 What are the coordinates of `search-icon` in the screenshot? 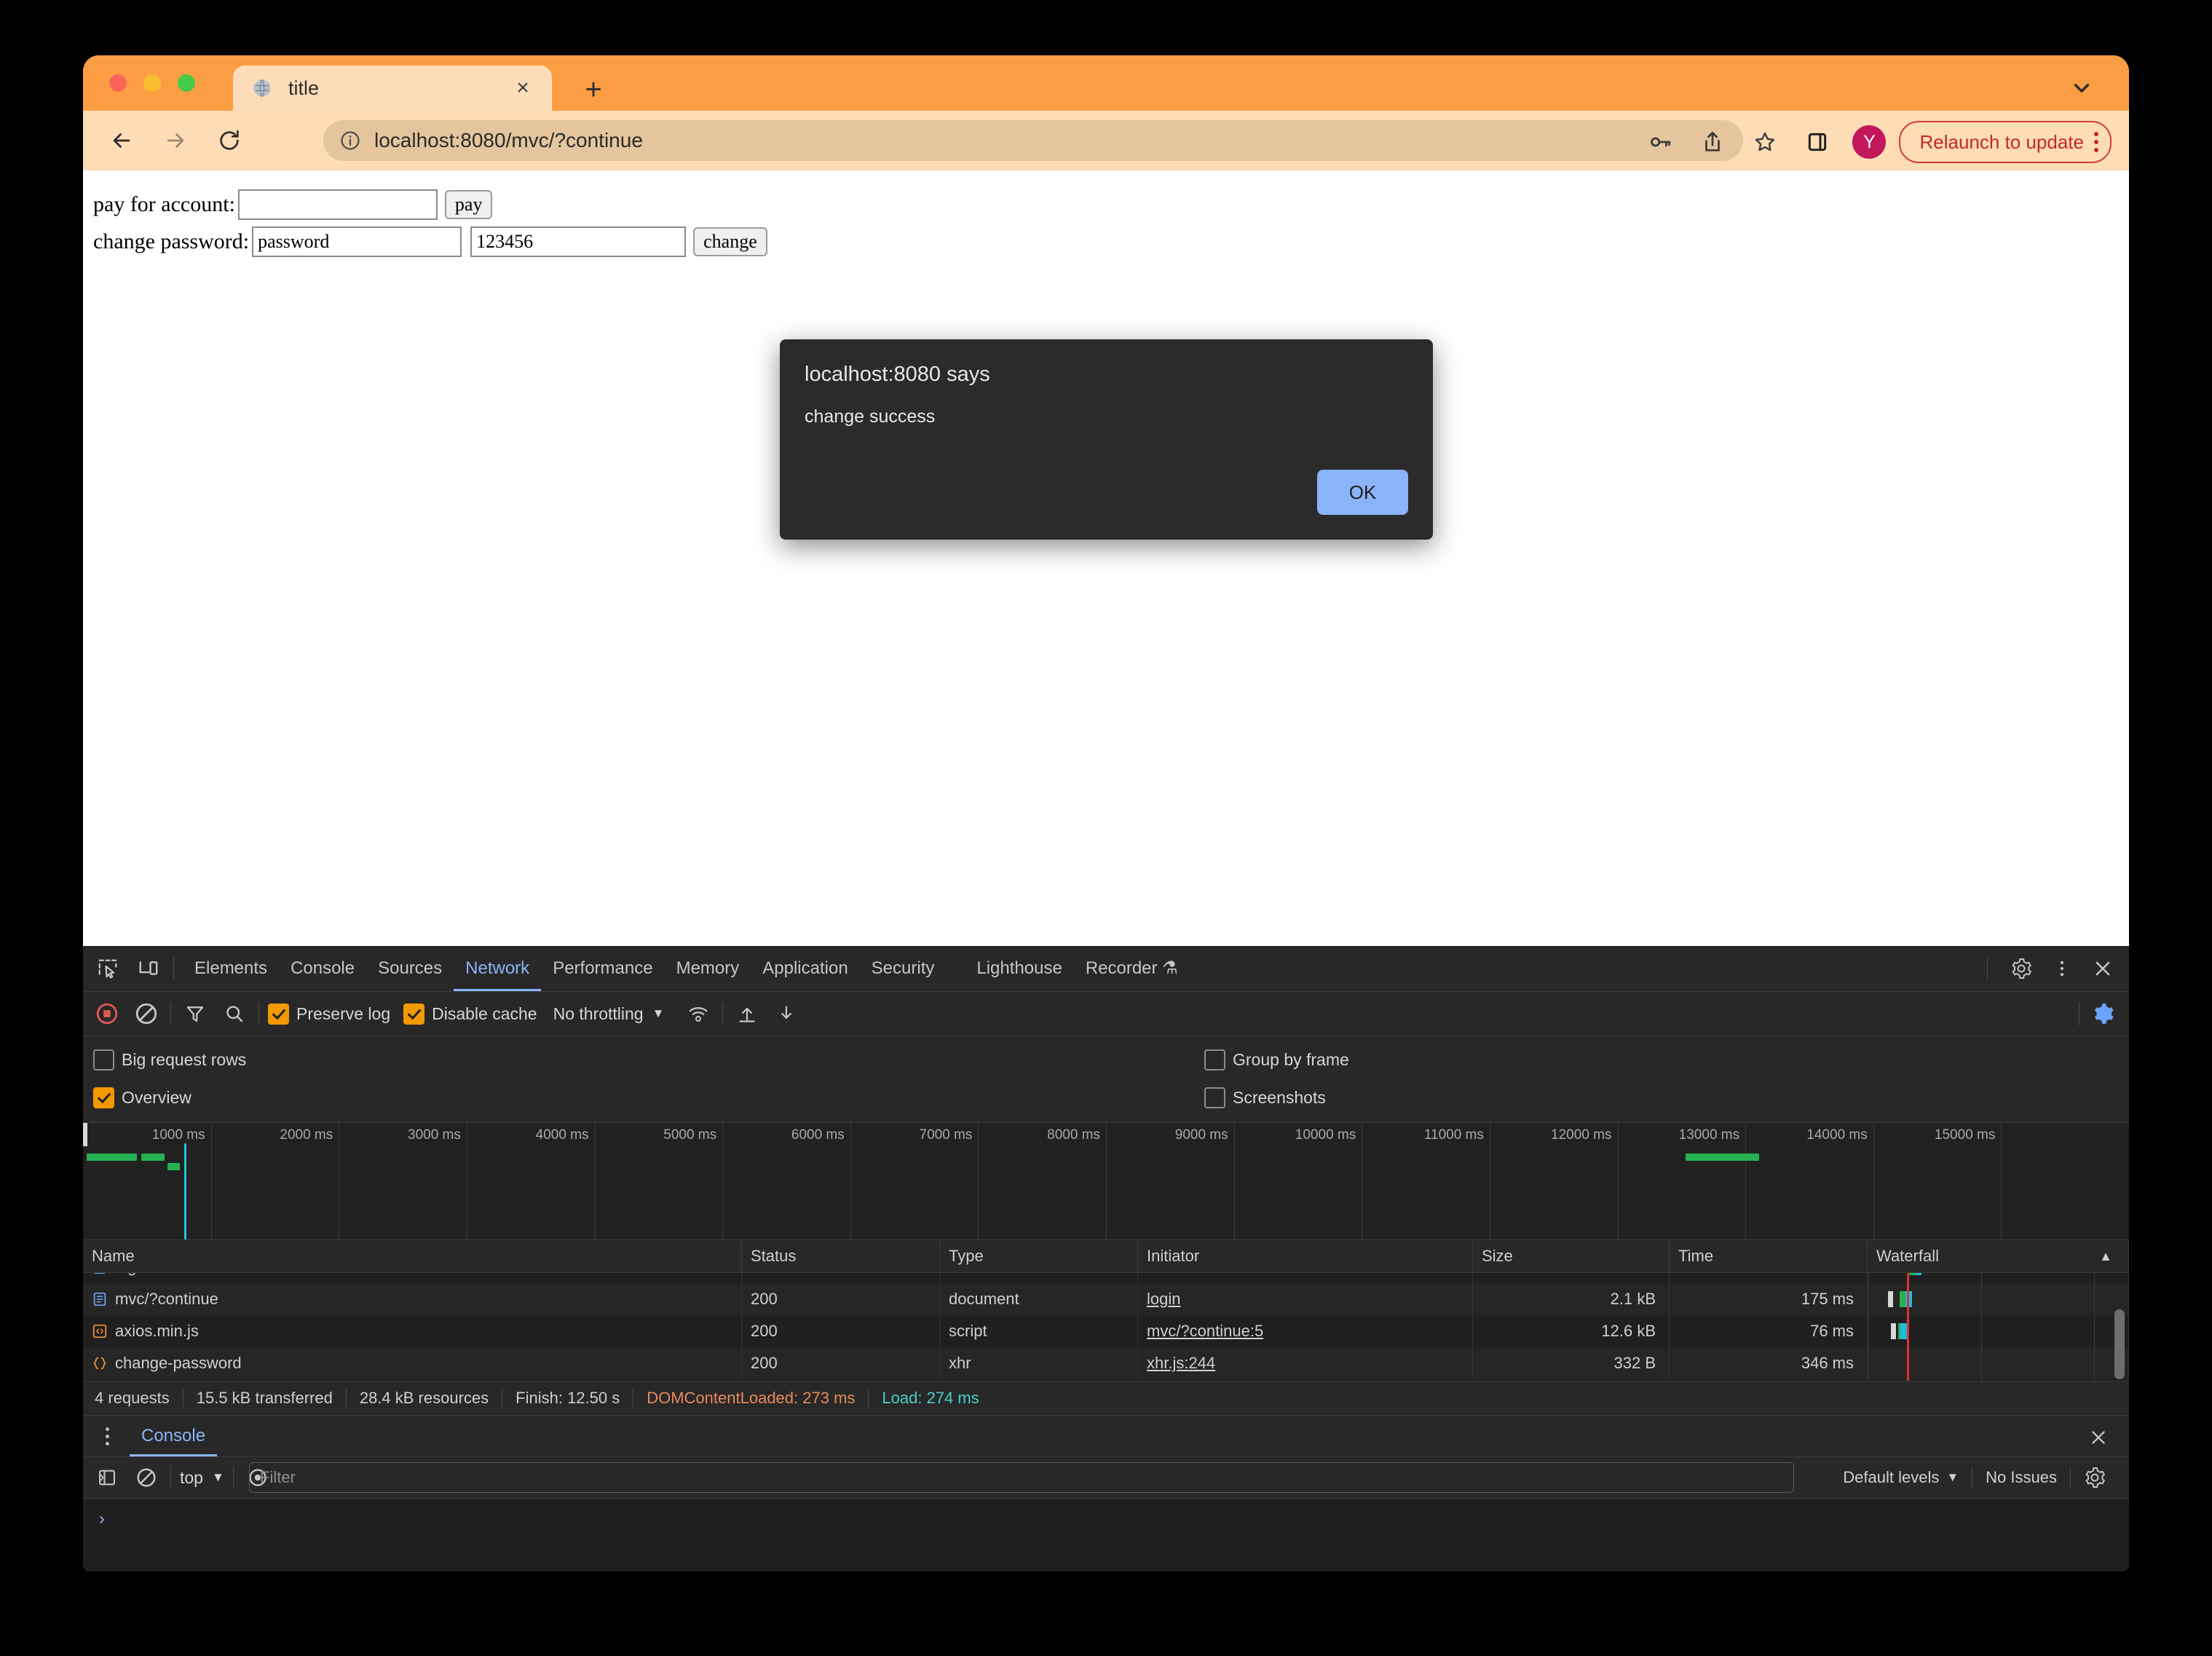 It's located at (234, 1014).